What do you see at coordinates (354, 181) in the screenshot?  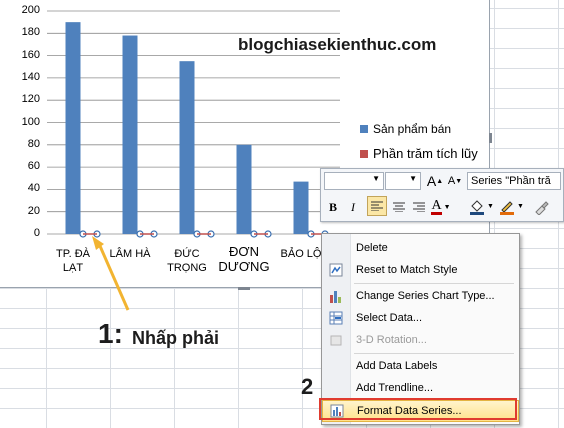 I see `font-name-field: ▼` at bounding box center [354, 181].